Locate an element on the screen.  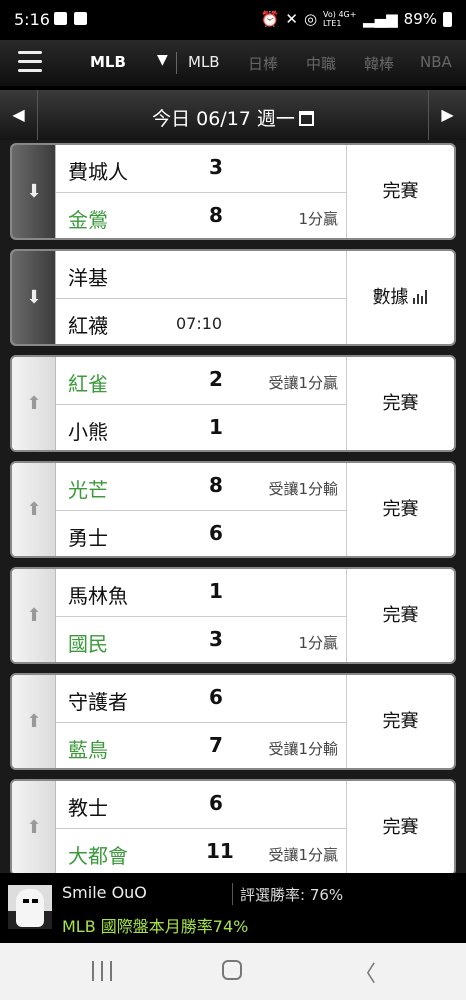
user-bar: Smile OuO 評選勝率: 76% MLB 國際盤本月勝率74% is located at coordinates (233, 908).